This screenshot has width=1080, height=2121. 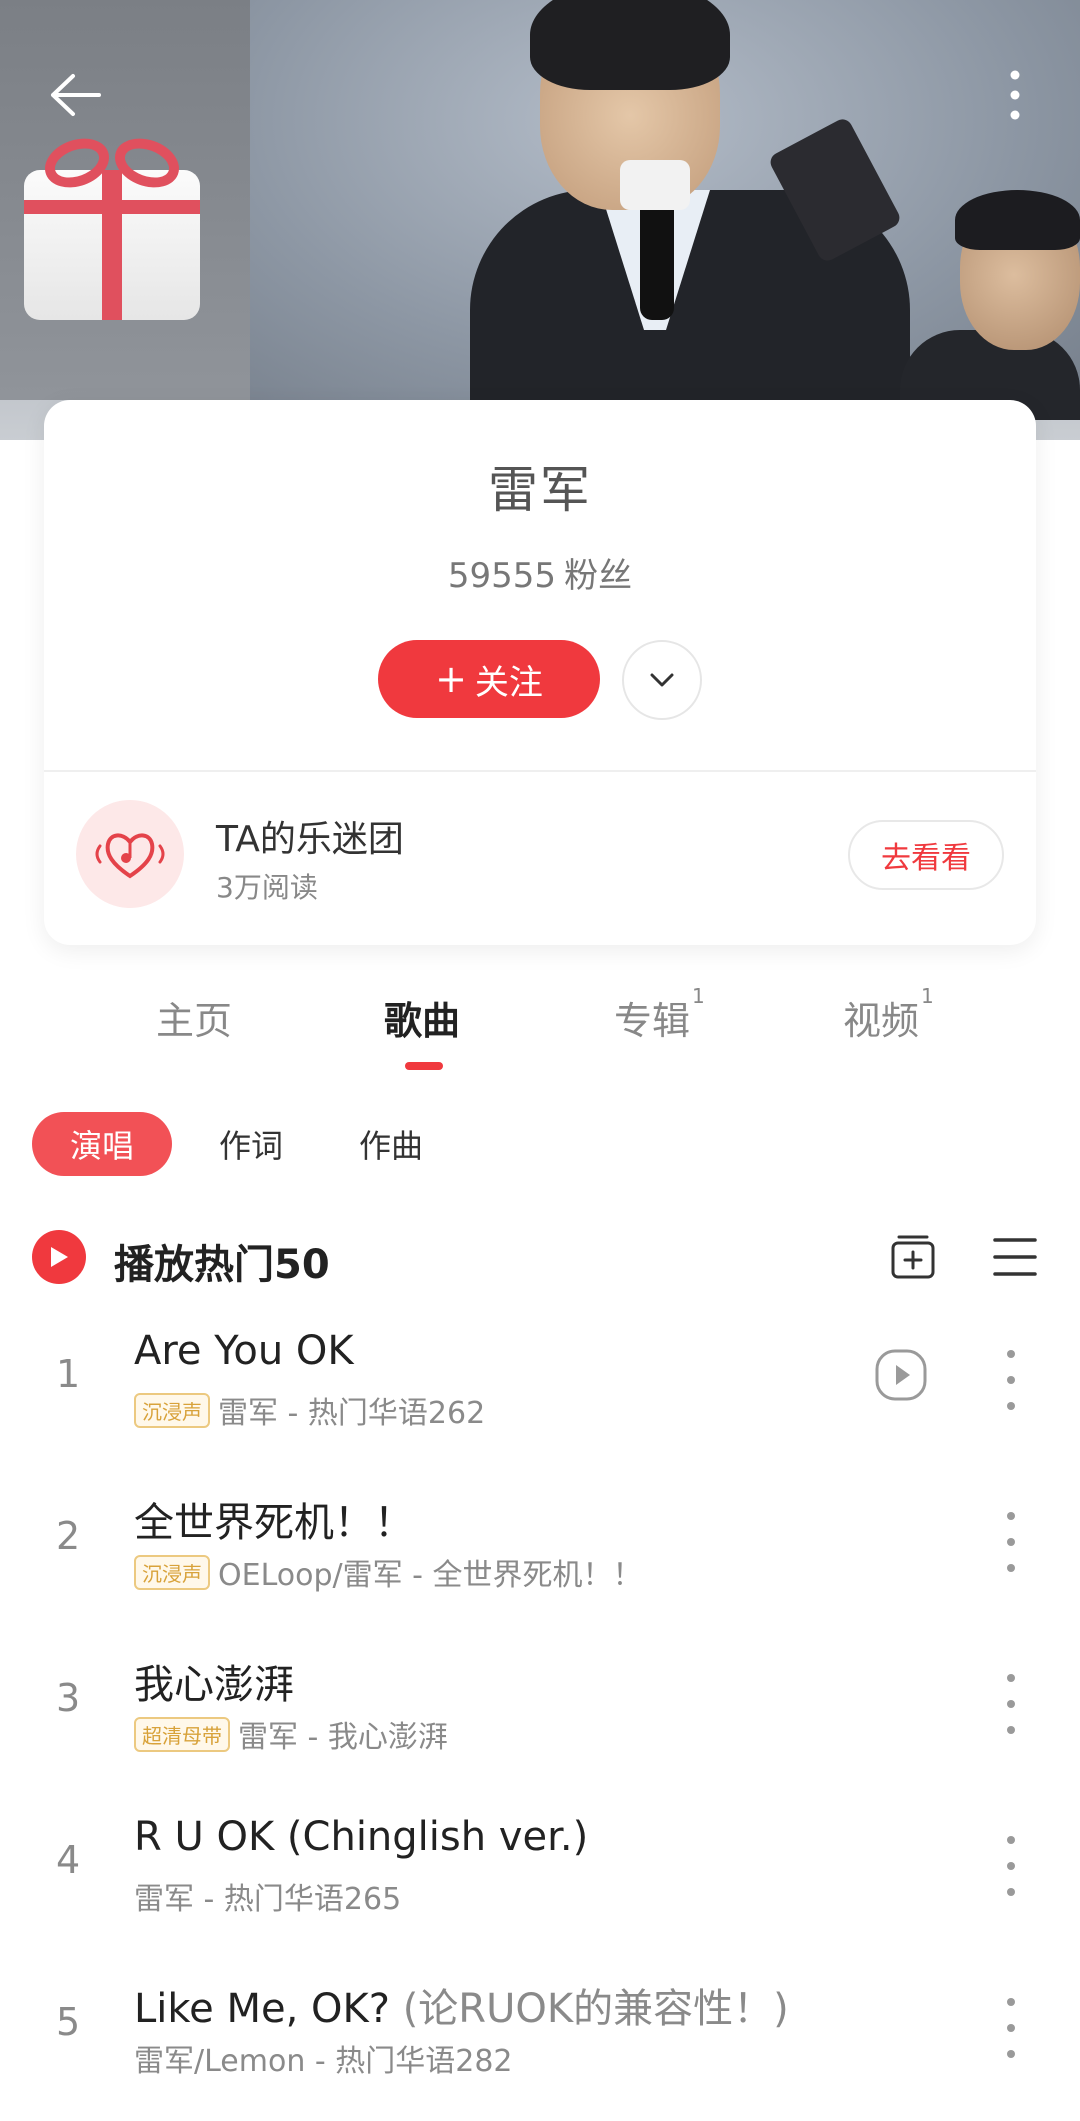 What do you see at coordinates (502, 576) in the screenshot?
I see `fans-number: 59555` at bounding box center [502, 576].